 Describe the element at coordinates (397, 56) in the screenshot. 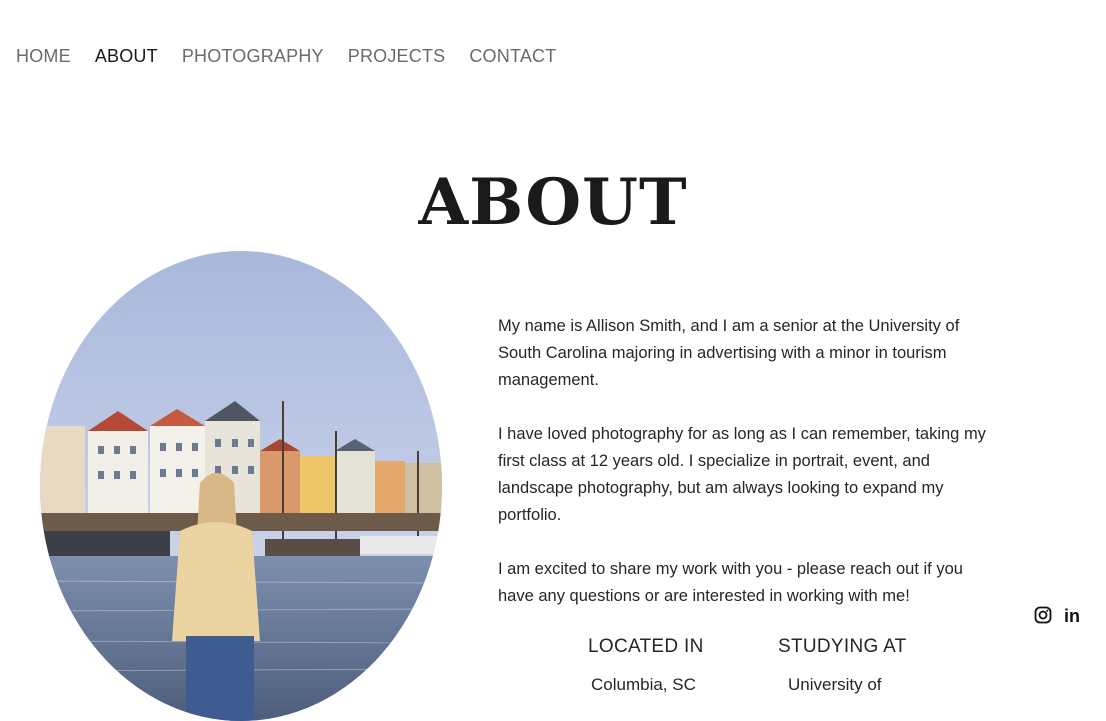

I see `nav-item-projects: PROJECTS` at that location.